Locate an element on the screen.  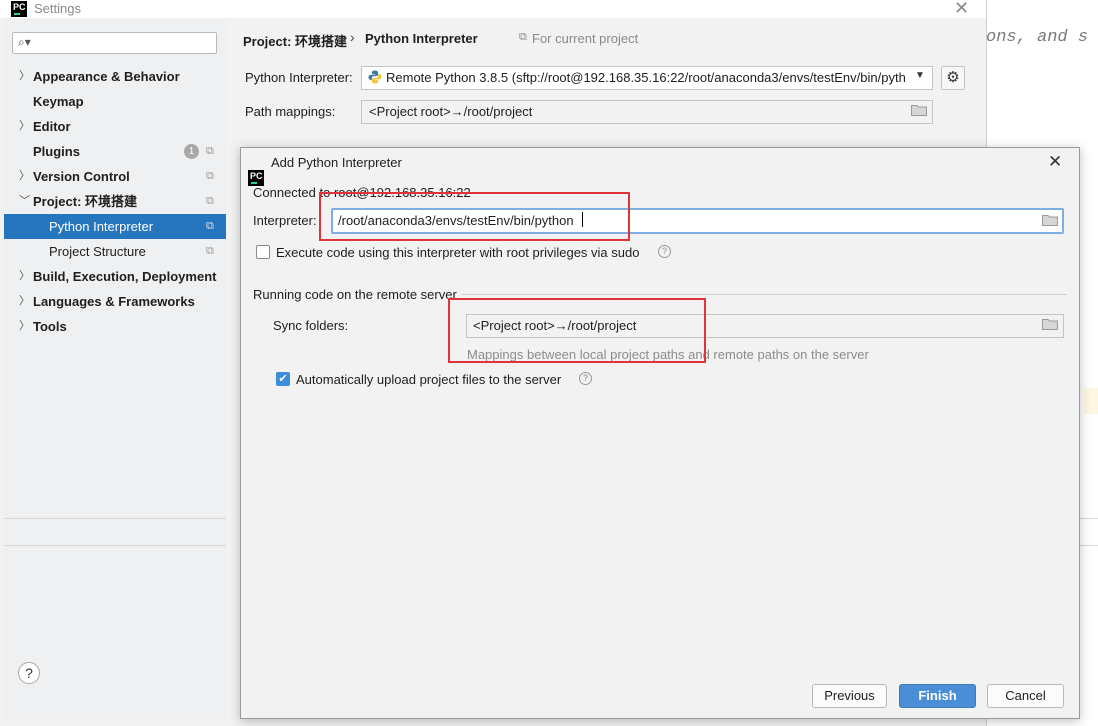
sidebar-item-keymap: Keymap is located at coordinates (115, 101).